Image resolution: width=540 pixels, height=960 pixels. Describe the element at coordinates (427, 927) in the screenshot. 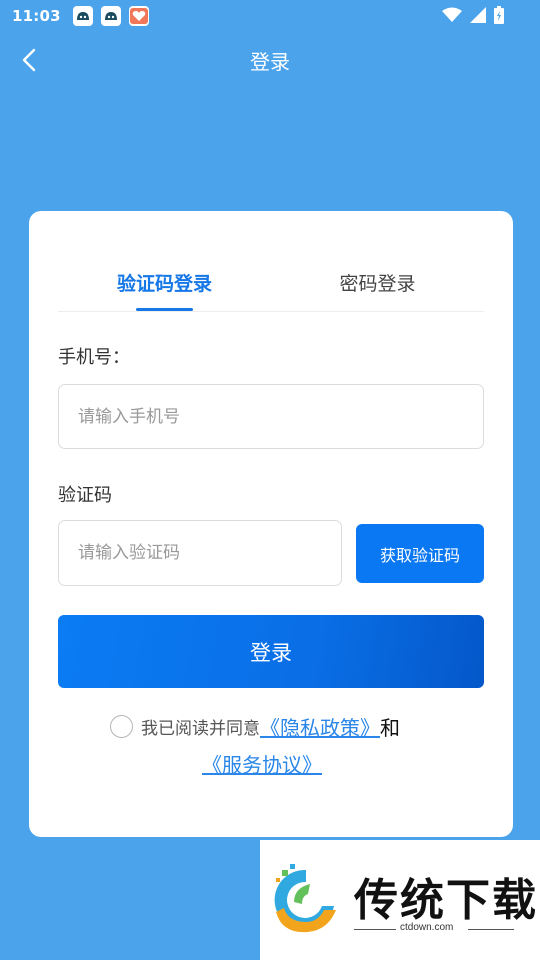

I see `watermark-subtitle: ctdown.com` at that location.